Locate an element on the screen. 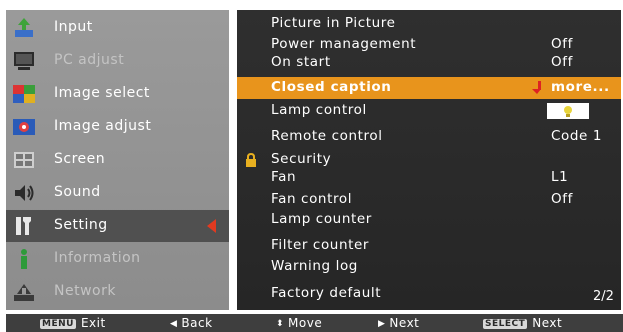 The image size is (623, 332). input-icon is located at coordinates (24, 27).